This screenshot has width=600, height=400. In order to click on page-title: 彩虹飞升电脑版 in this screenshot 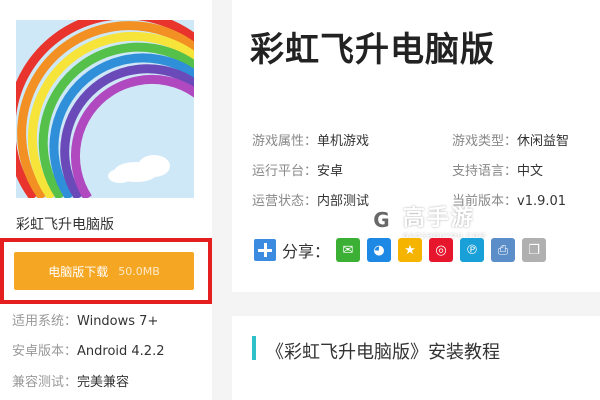, I will do `click(372, 50)`.